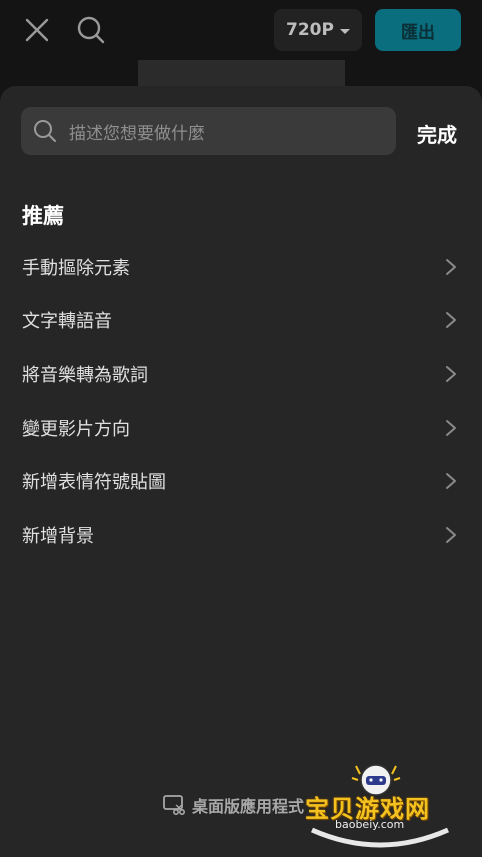 The image size is (482, 857). What do you see at coordinates (76, 268) in the screenshot?
I see `list-item-label: 手動摳除元素` at bounding box center [76, 268].